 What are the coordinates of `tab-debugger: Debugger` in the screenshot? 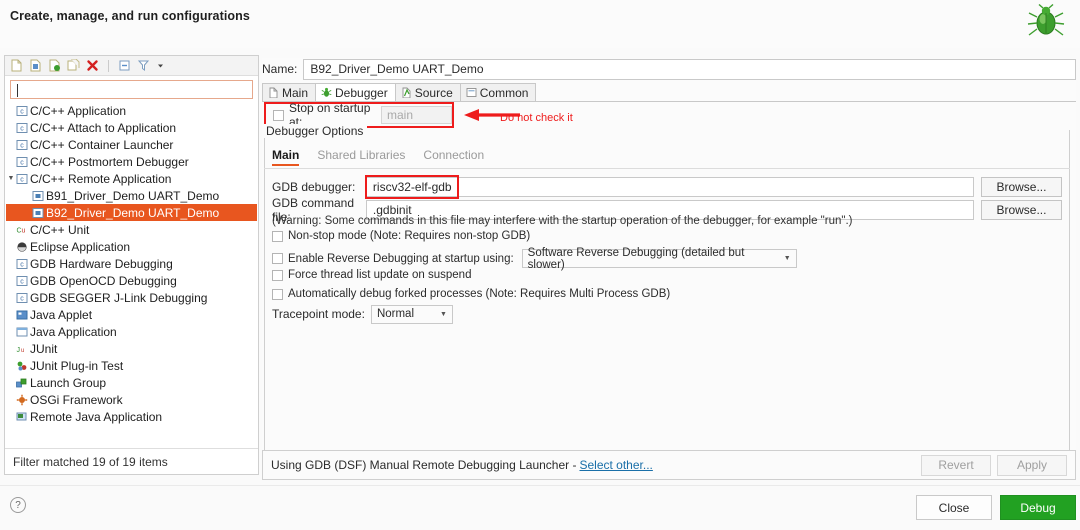 It's located at (355, 92).